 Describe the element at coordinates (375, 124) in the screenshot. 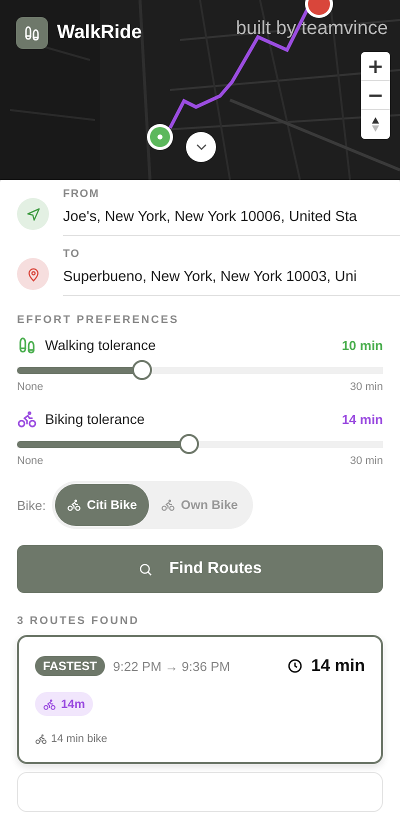

I see `compass-icon` at that location.